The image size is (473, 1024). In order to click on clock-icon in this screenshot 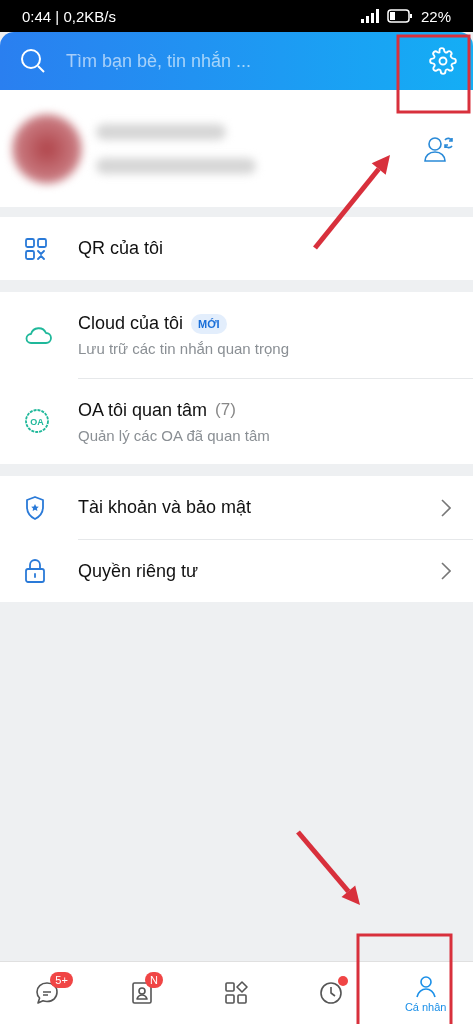, I will do `click(331, 993)`.